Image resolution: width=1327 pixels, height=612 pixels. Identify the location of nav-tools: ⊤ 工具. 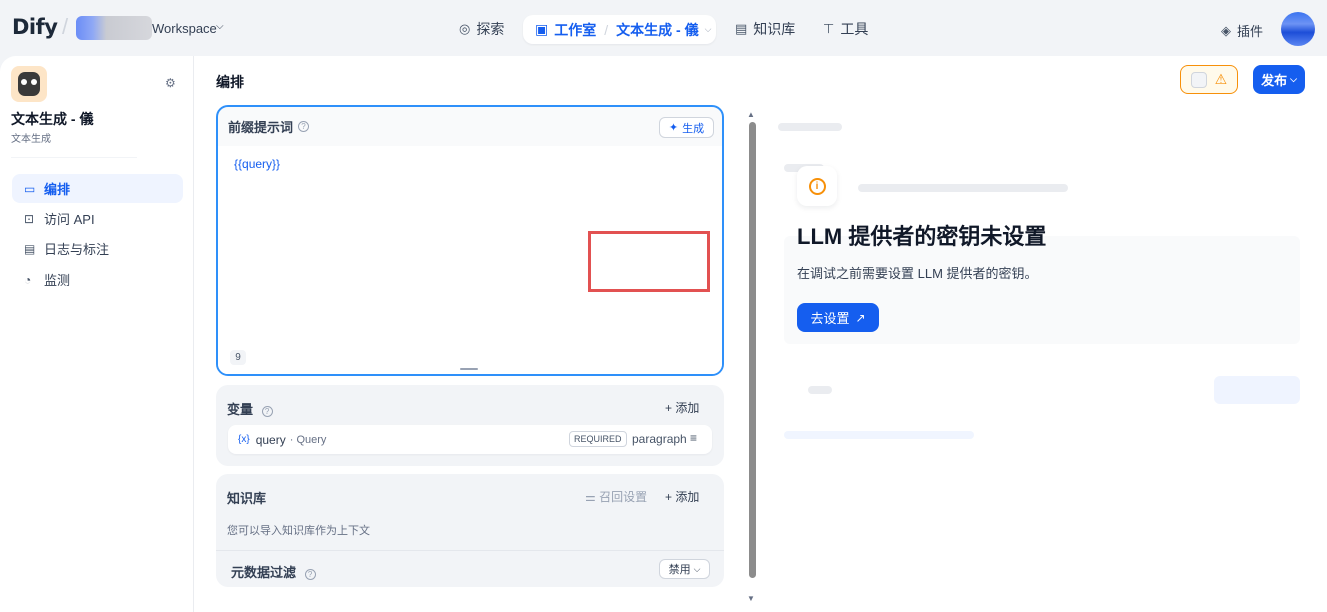
(845, 29).